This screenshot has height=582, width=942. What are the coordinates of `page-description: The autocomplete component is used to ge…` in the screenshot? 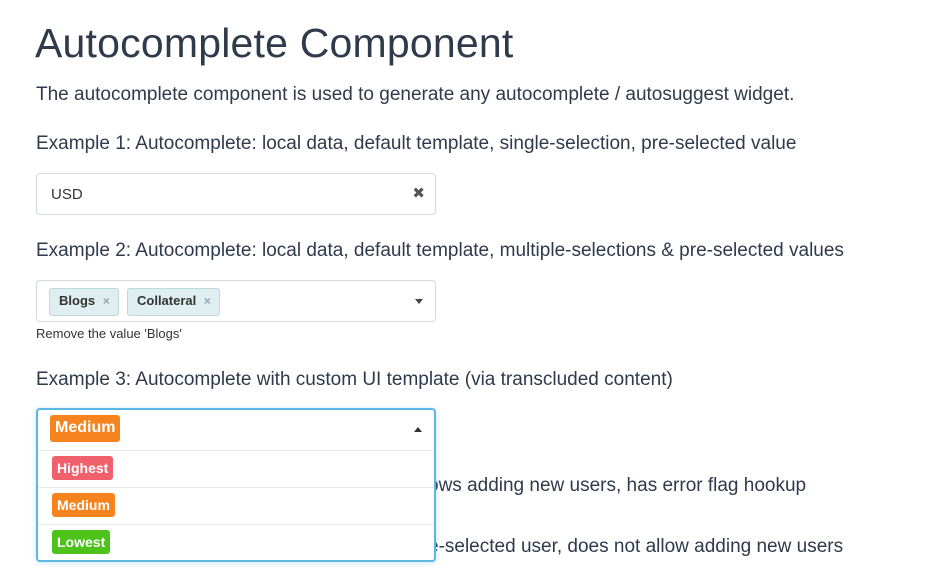 It's located at (415, 94).